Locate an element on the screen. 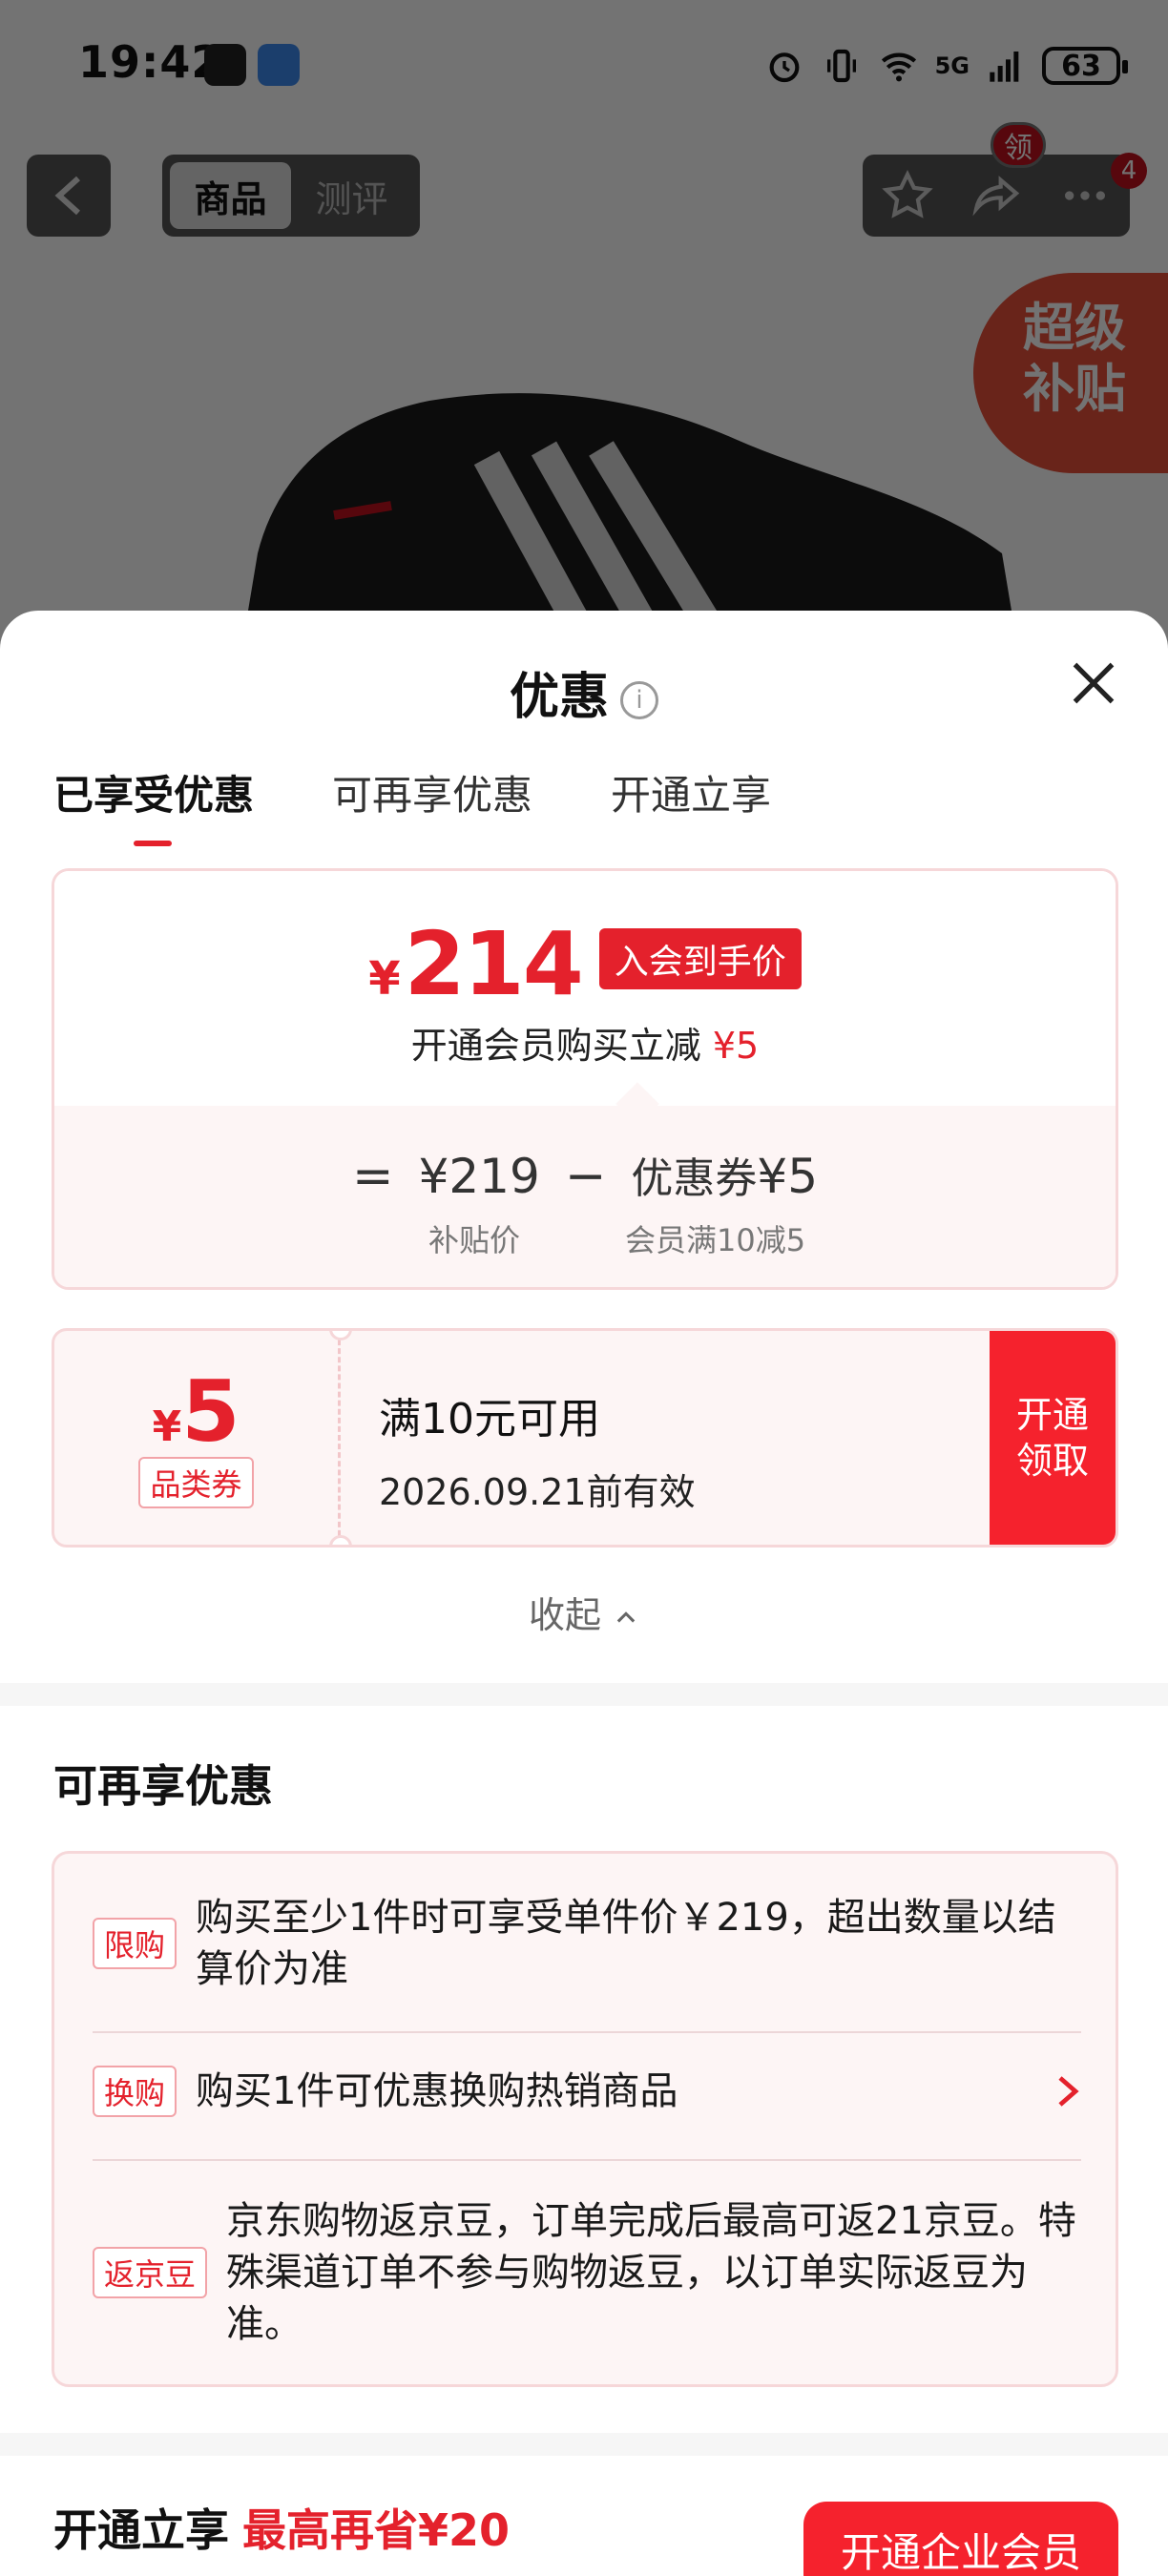 The width and height of the screenshot is (1168, 2576). activate-claim-line-2: 领取 is located at coordinates (1052, 1461).